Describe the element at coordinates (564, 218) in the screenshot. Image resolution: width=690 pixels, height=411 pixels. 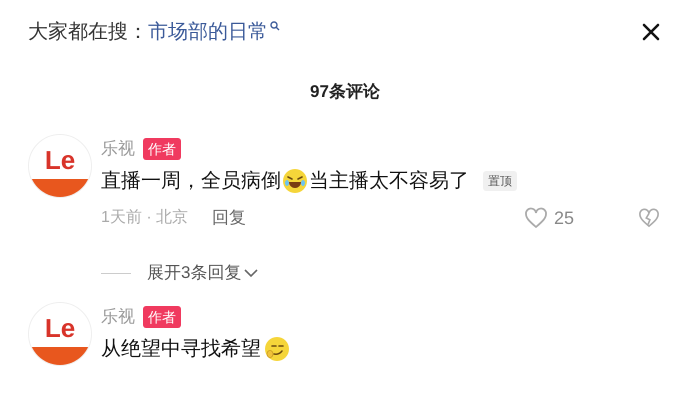
I see `like-count: 25` at that location.